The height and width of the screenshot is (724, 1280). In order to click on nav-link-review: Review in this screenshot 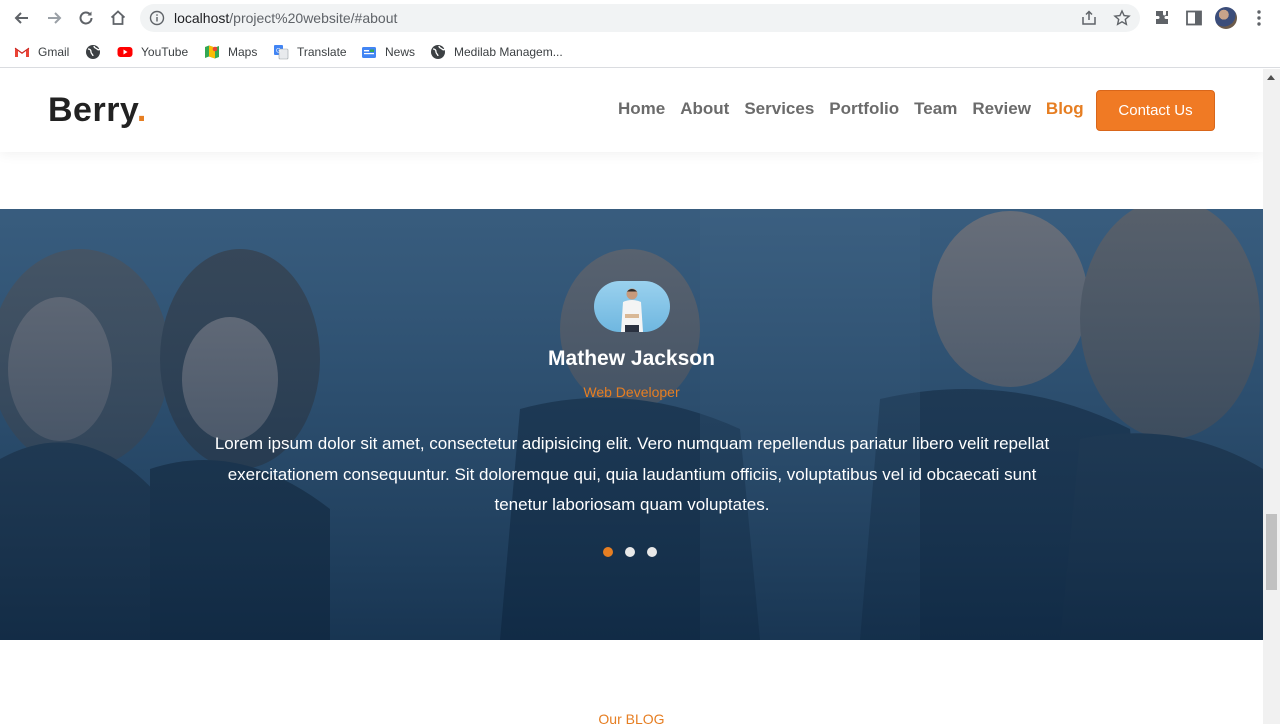, I will do `click(1001, 109)`.